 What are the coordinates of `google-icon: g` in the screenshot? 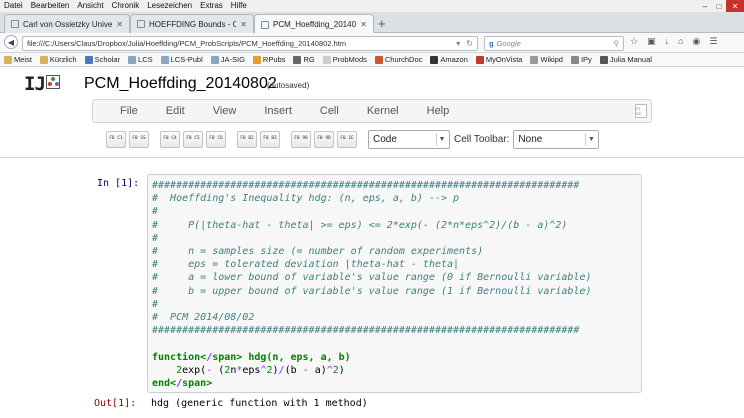 It's located at (491, 43).